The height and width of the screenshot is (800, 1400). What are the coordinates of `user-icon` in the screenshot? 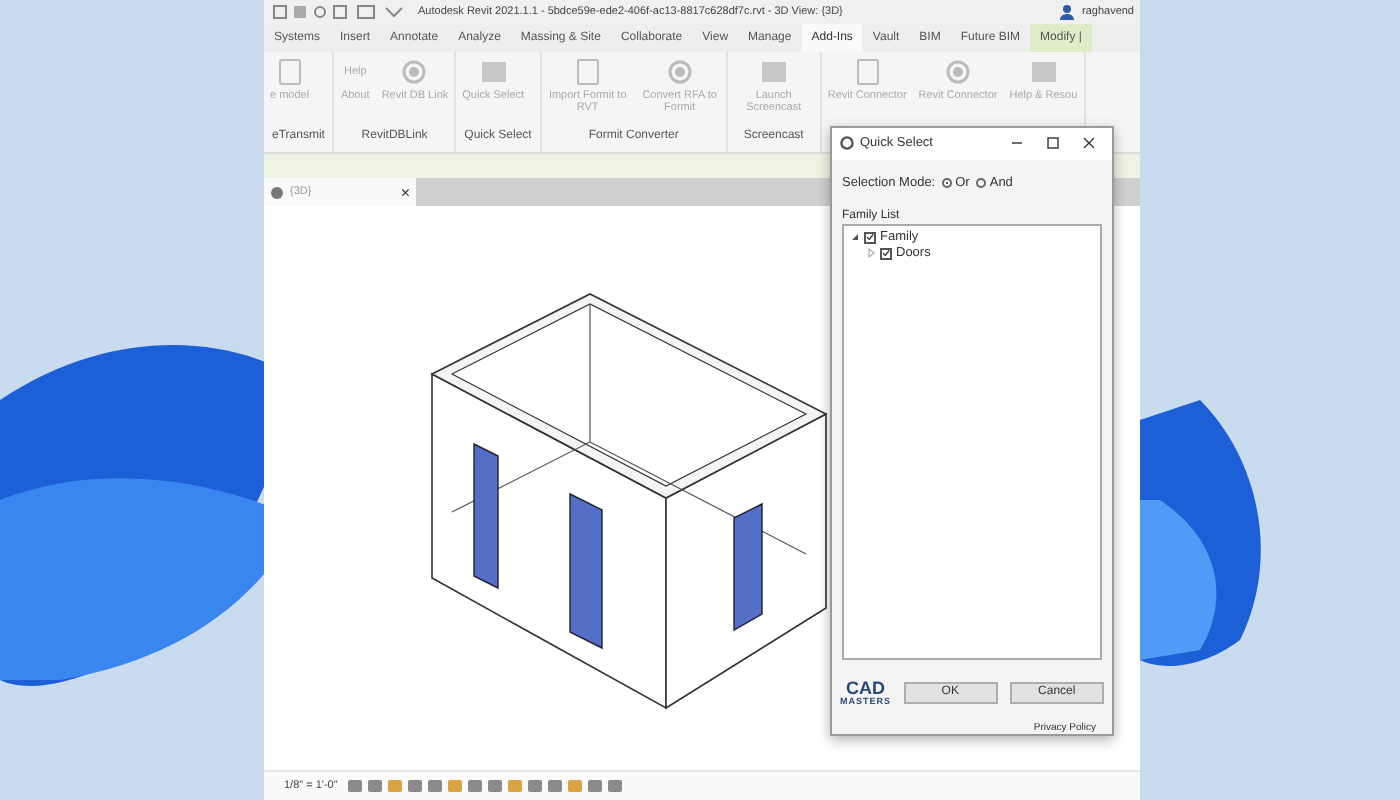 It's located at (1067, 12).